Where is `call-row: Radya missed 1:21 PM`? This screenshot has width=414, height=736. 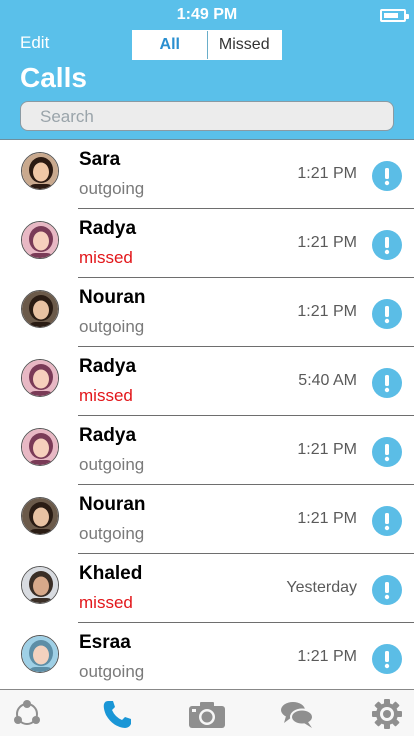 call-row: Radya missed 1:21 PM is located at coordinates (207, 243).